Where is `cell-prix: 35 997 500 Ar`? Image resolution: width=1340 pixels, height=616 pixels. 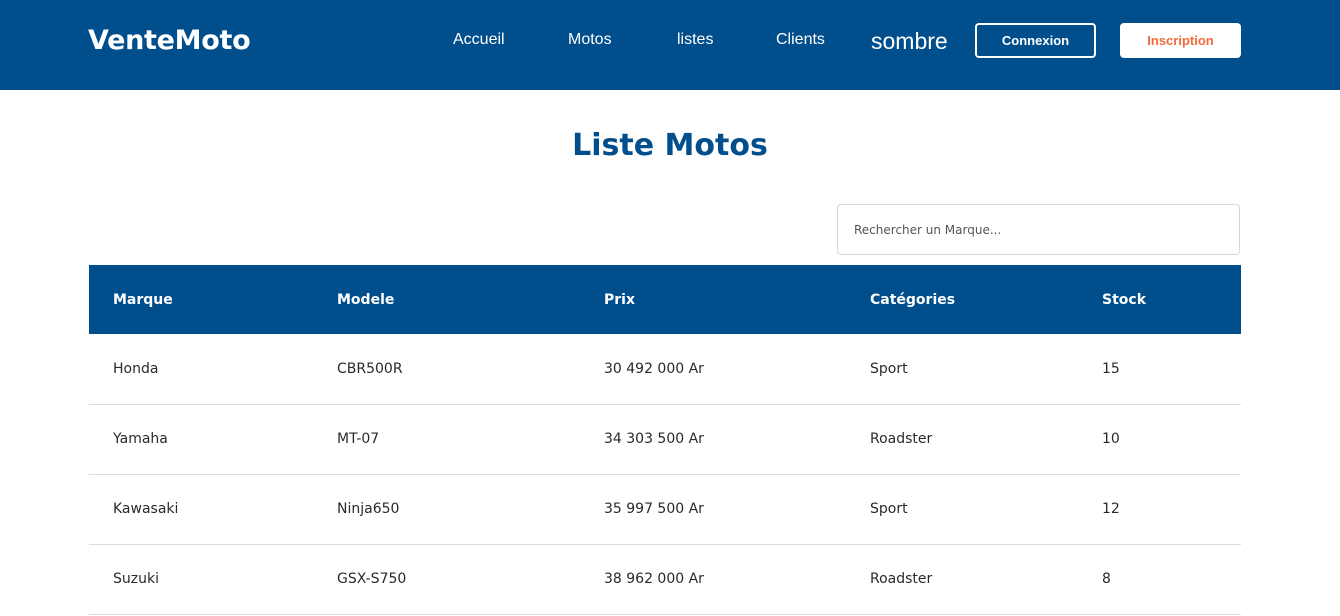 cell-prix: 35 997 500 Ar is located at coordinates (654, 509).